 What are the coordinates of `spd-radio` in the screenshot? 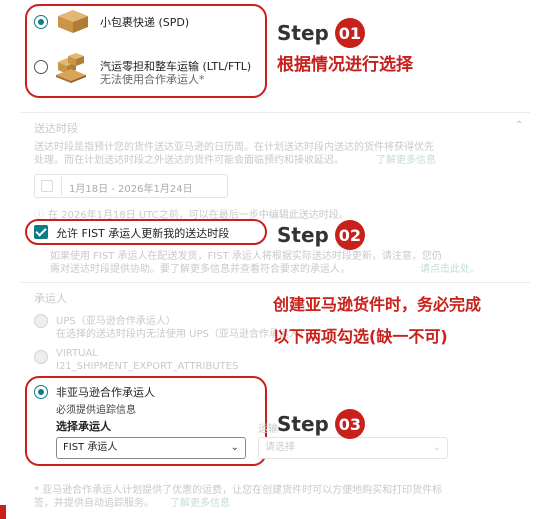 It's located at (41, 22).